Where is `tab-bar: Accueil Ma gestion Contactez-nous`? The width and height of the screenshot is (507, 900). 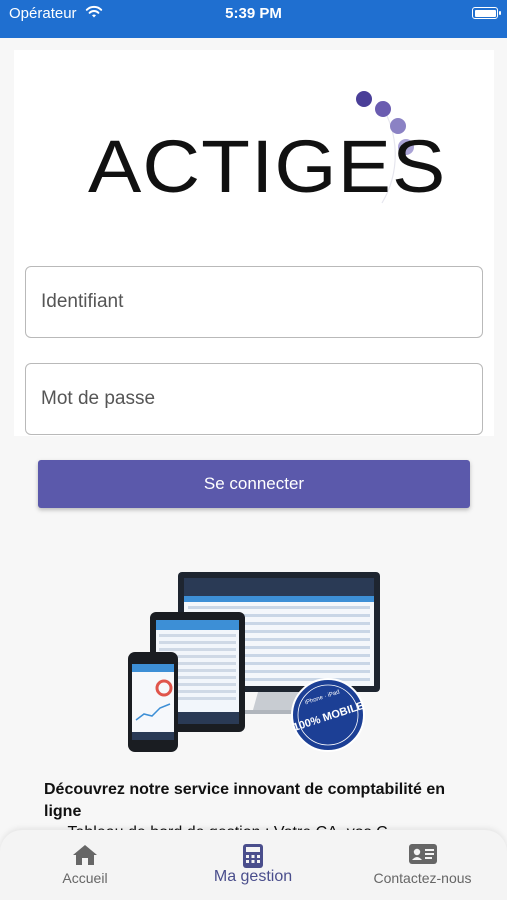 tab-bar: Accueil Ma gestion Contactez-nous is located at coordinates (253, 865).